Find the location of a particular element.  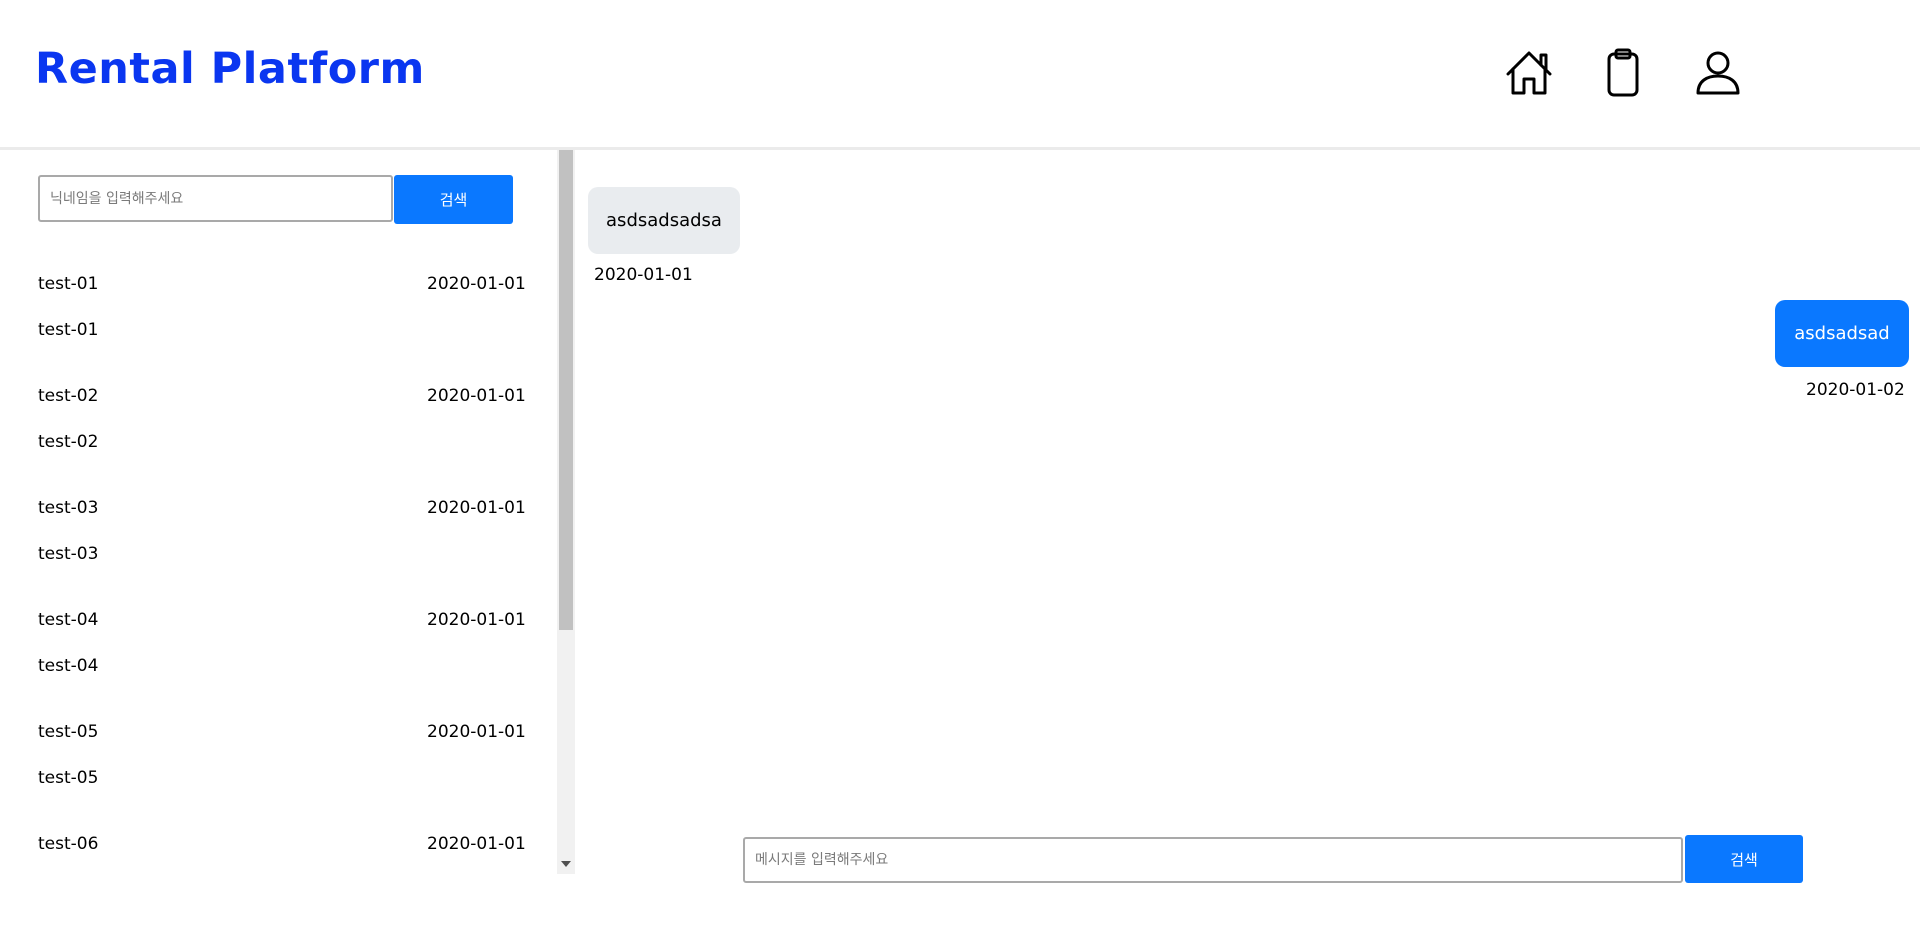

nickname-search-input is located at coordinates (215, 198).